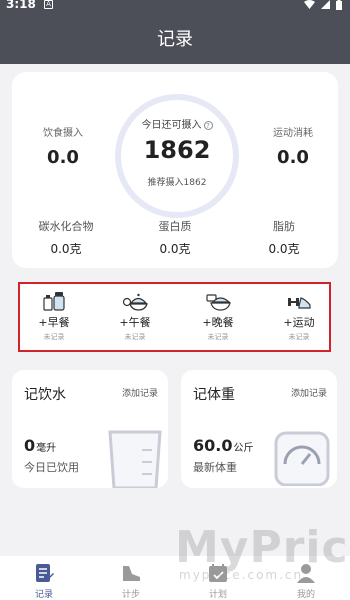 The image size is (350, 600). Describe the element at coordinates (175, 237) in the screenshot. I see `macro-protein: 蛋白质 0.0克` at that location.